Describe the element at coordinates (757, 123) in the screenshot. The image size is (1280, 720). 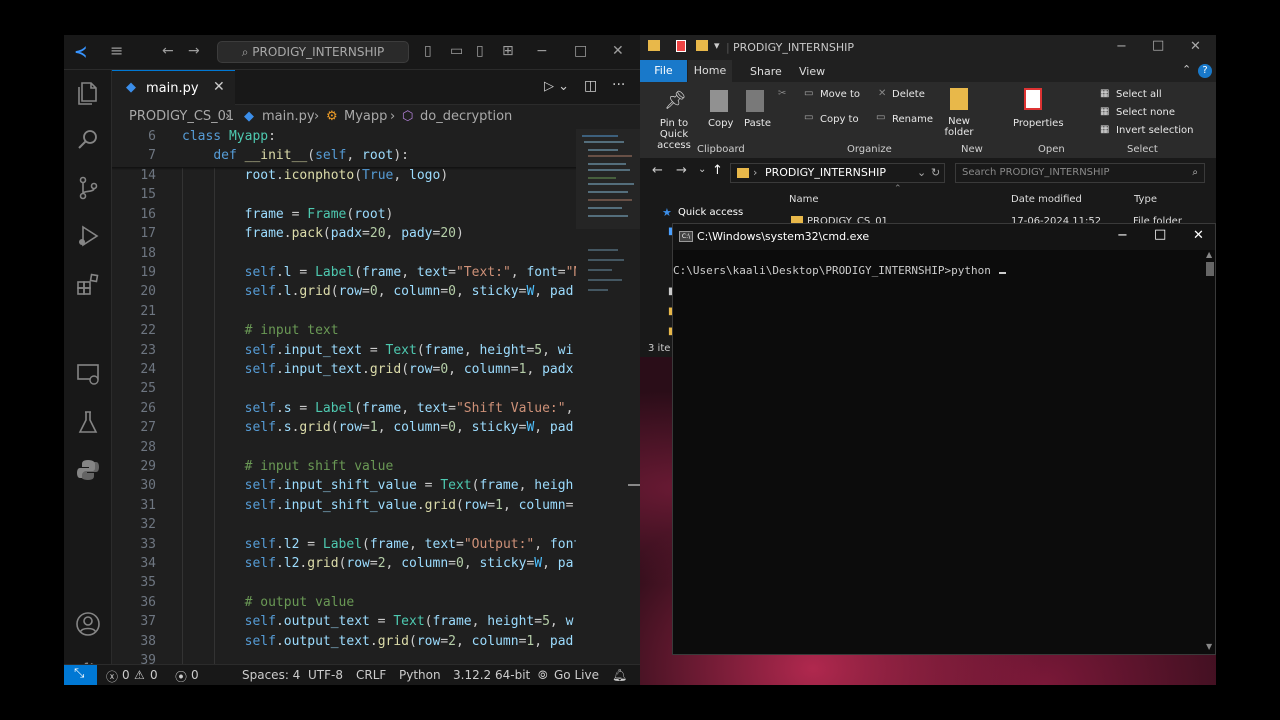
I see `paste-button: Paste` at that location.